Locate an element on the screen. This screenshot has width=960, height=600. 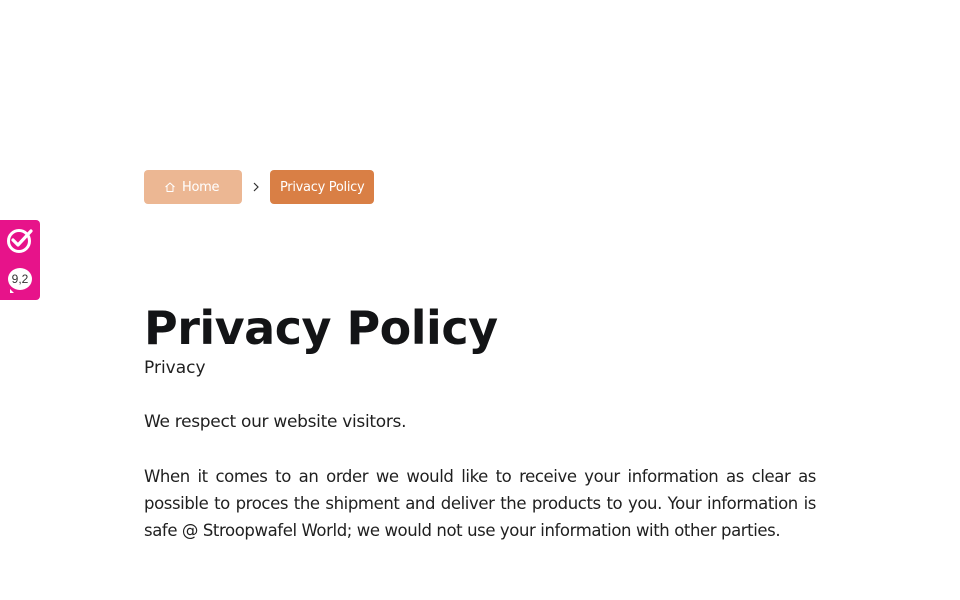
intro-paragraph: We respect our website visitors. is located at coordinates (275, 422).